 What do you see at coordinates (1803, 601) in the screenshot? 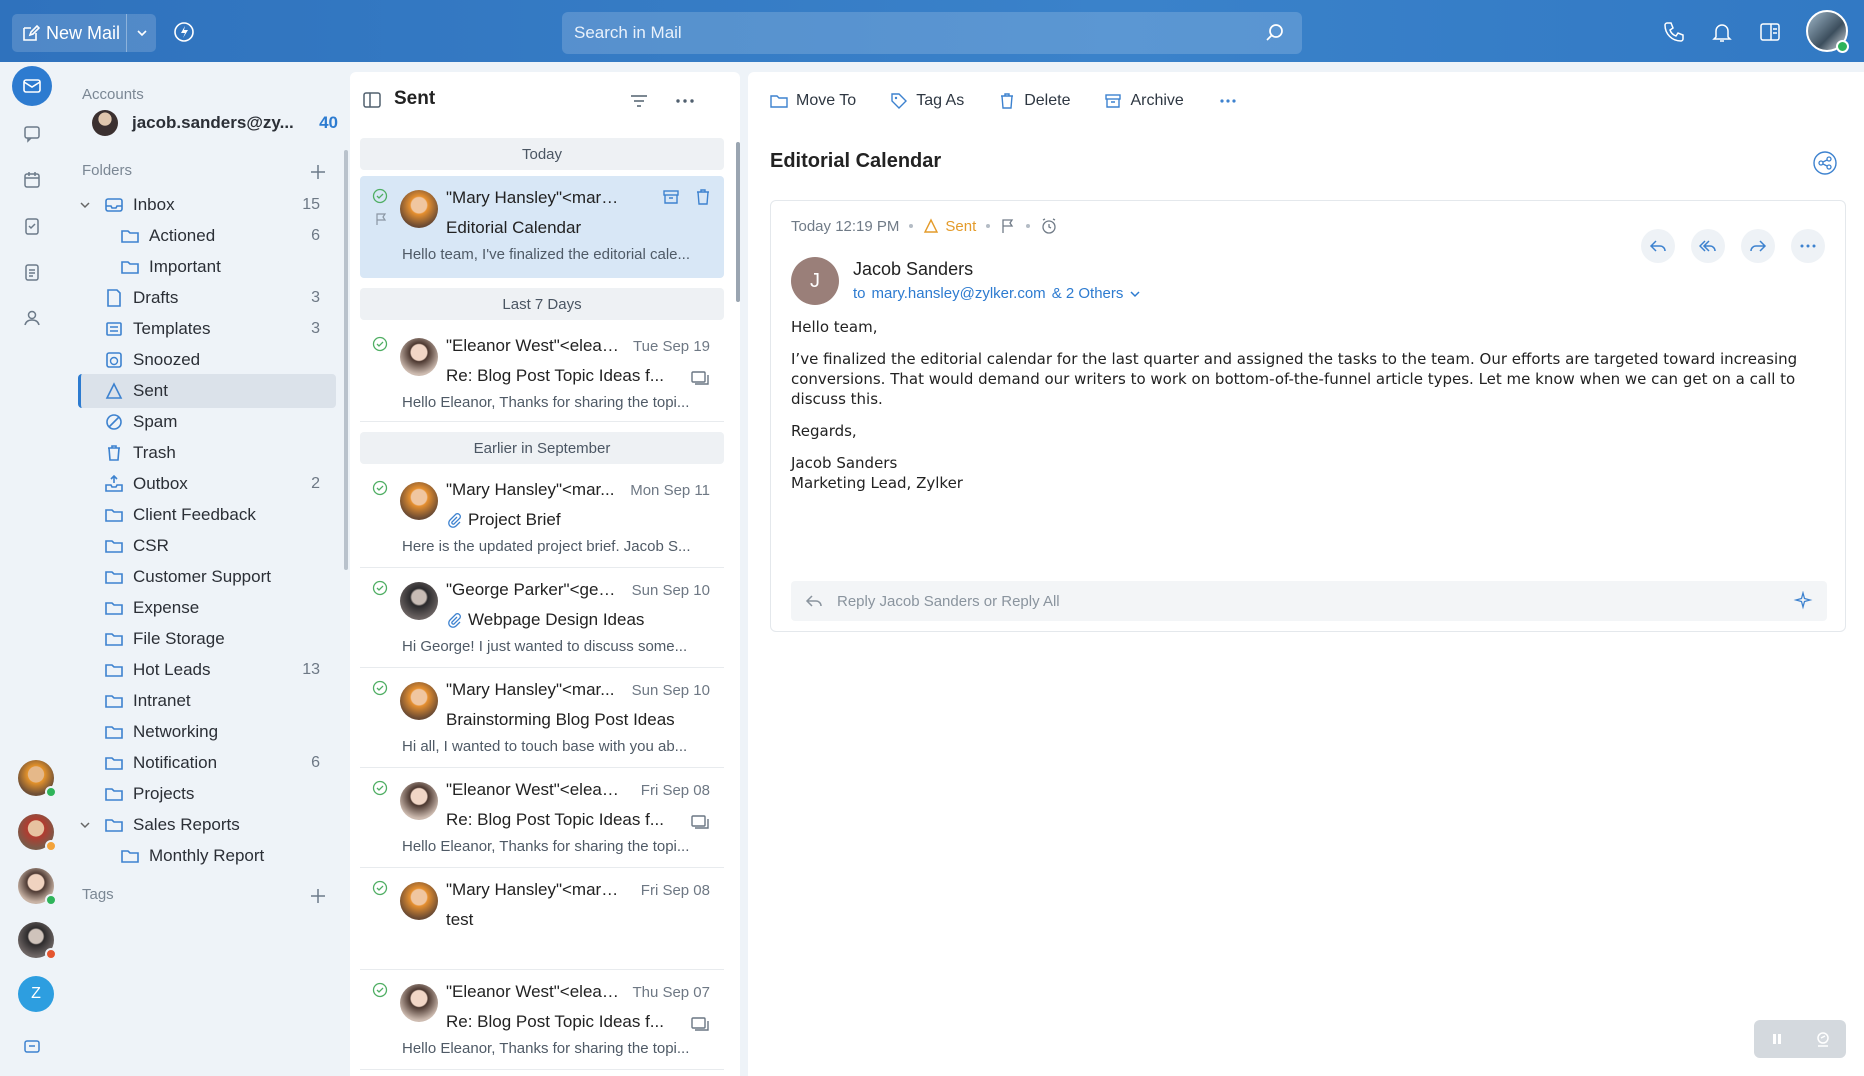
I see `ai-sparkle-icon` at bounding box center [1803, 601].